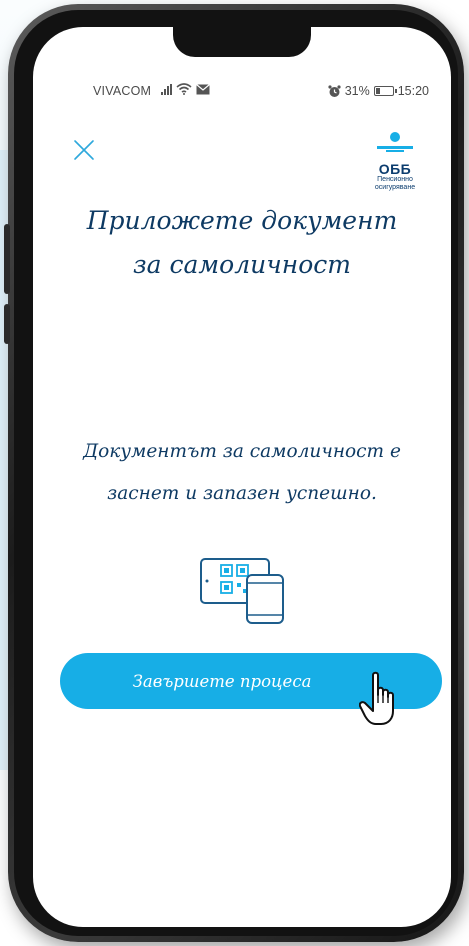 The width and height of the screenshot is (469, 946). I want to click on obb-logo: ОББ Пенсионно осигуряване, so click(395, 161).